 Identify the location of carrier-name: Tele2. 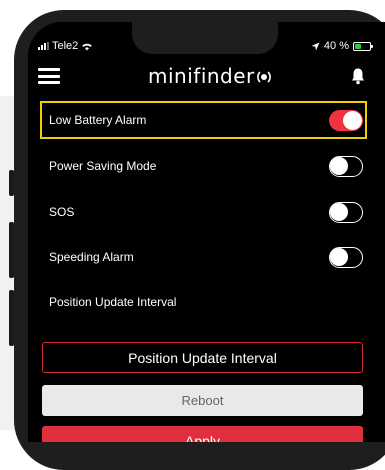
(65, 46).